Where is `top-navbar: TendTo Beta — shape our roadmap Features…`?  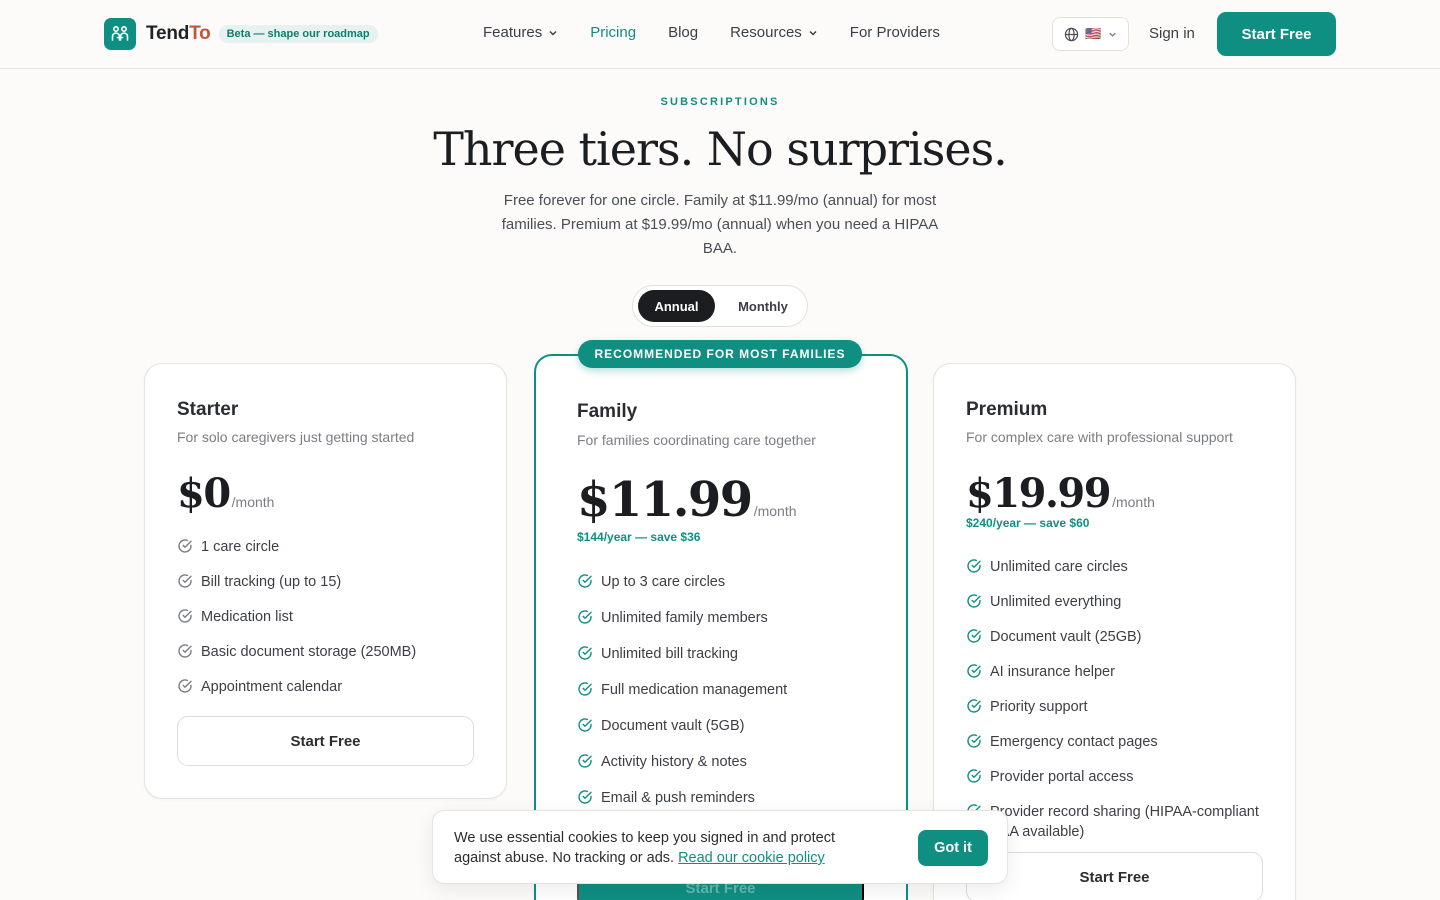
top-navbar: TendTo Beta — shape our roadmap Features… is located at coordinates (720, 34).